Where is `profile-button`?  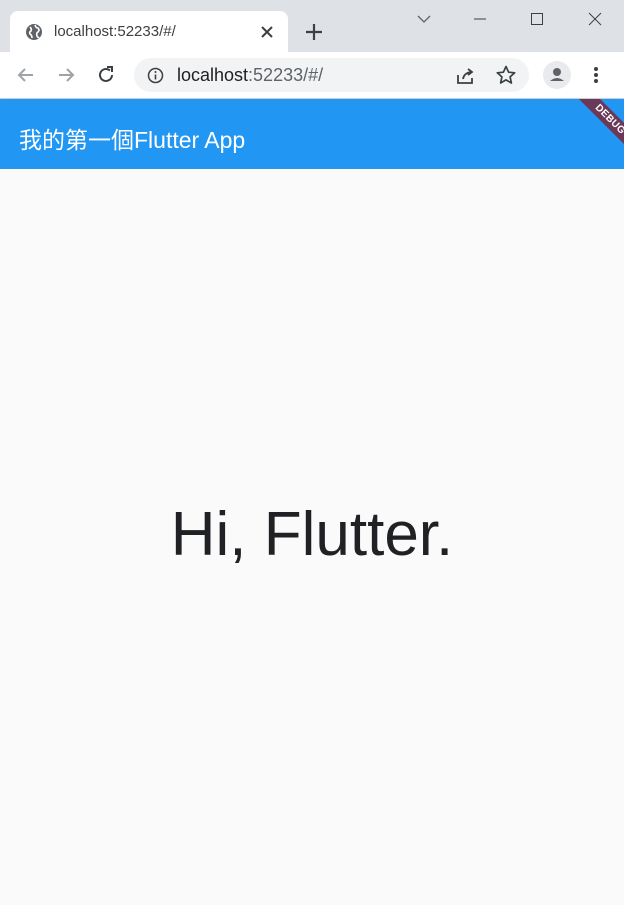
profile-button is located at coordinates (557, 75).